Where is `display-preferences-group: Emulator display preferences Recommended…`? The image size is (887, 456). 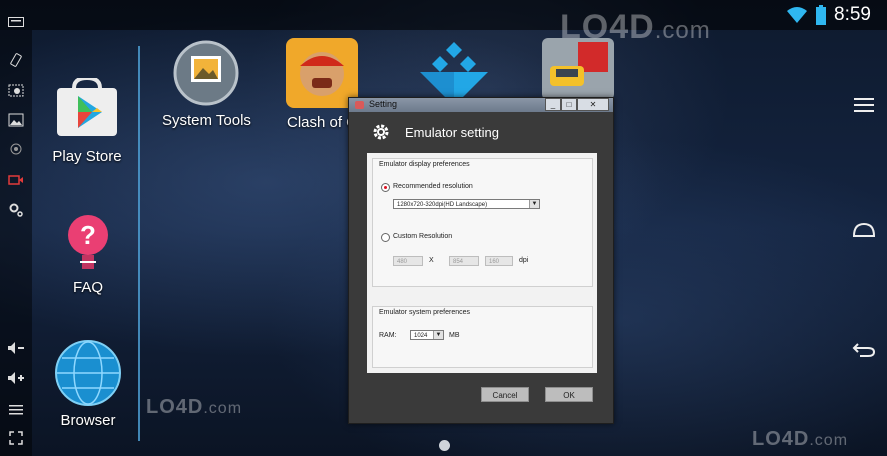 display-preferences-group: Emulator display preferences Recommended… is located at coordinates (482, 222).